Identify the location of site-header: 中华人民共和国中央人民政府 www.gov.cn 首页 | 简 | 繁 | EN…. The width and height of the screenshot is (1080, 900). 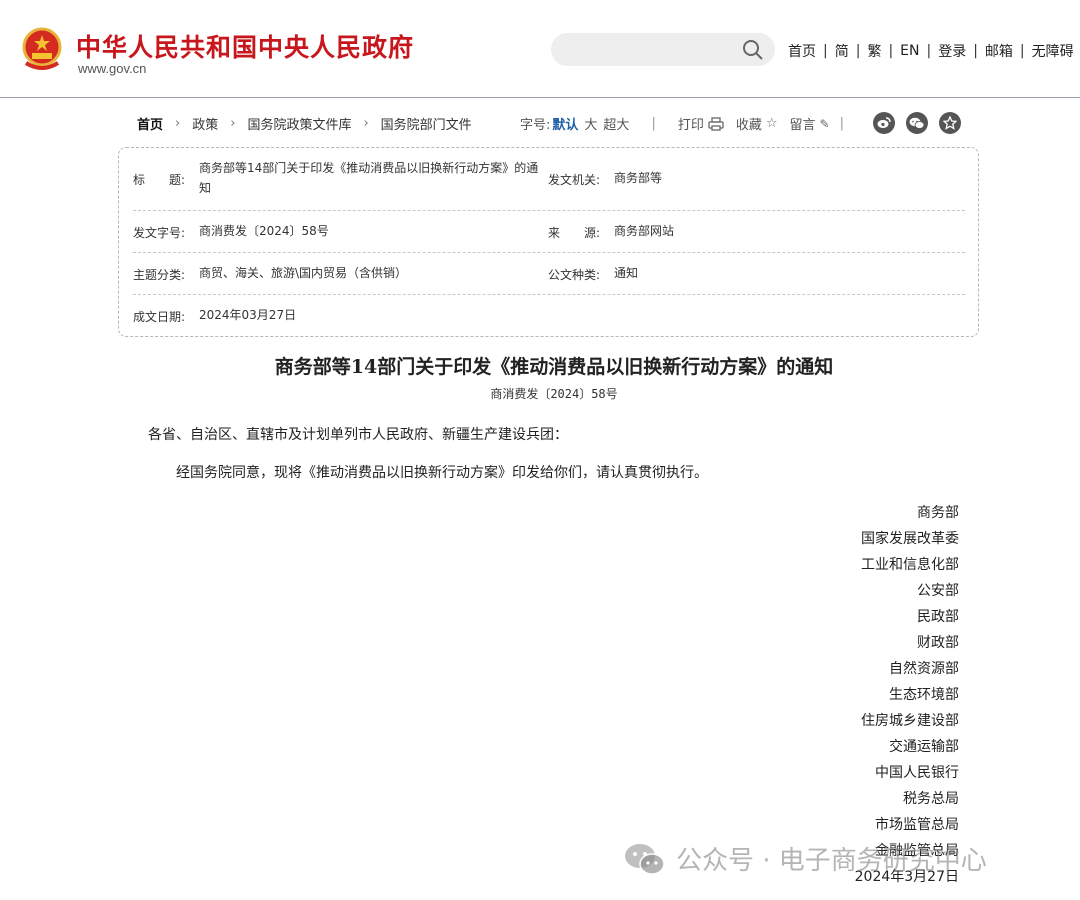
(540, 49).